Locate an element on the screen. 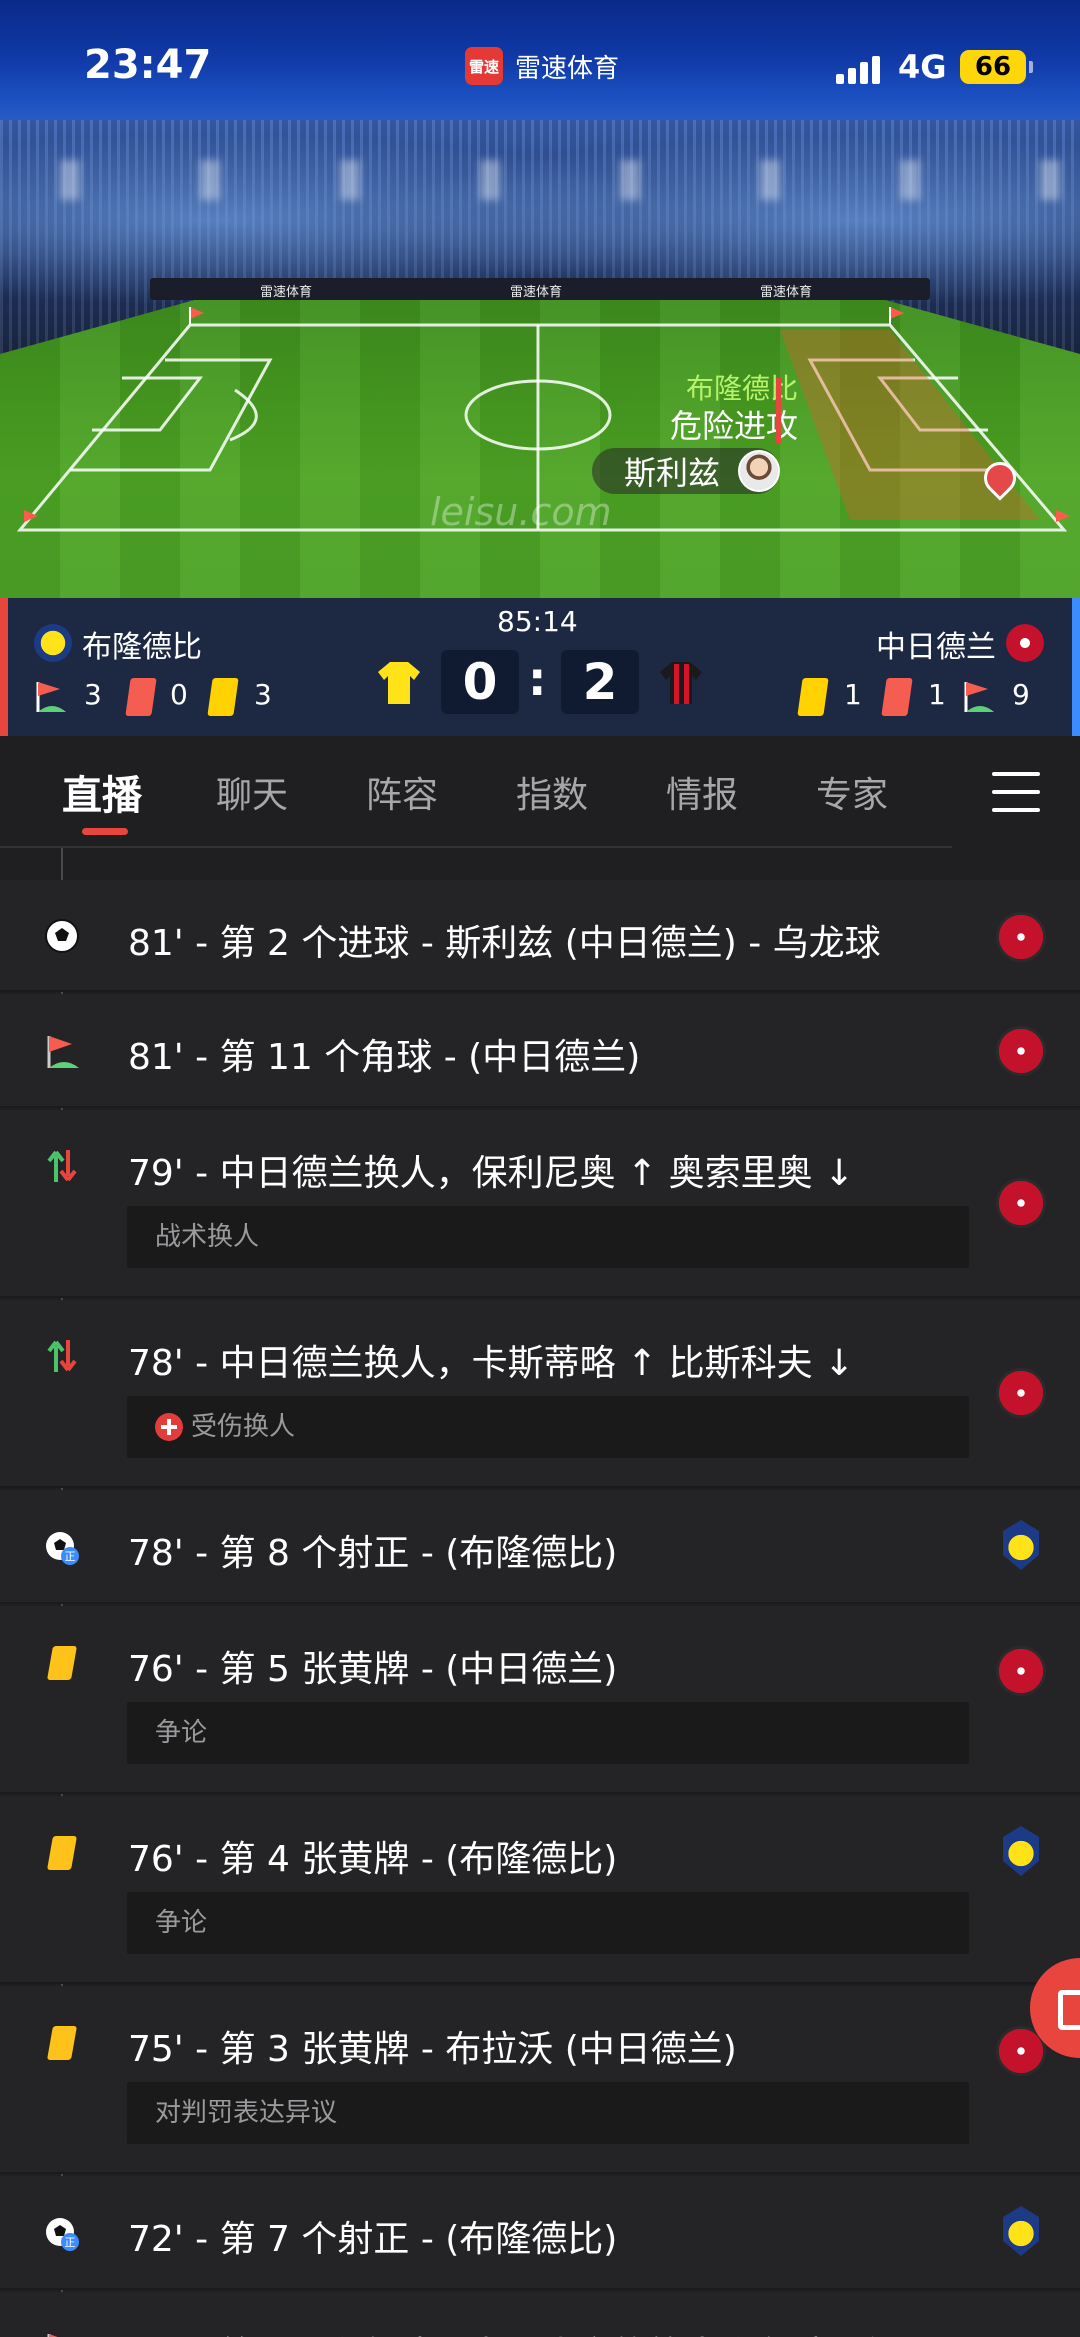  timeline-event: 正 72' - 第 7 个射正 - (布隆德比) is located at coordinates (540, 2233).